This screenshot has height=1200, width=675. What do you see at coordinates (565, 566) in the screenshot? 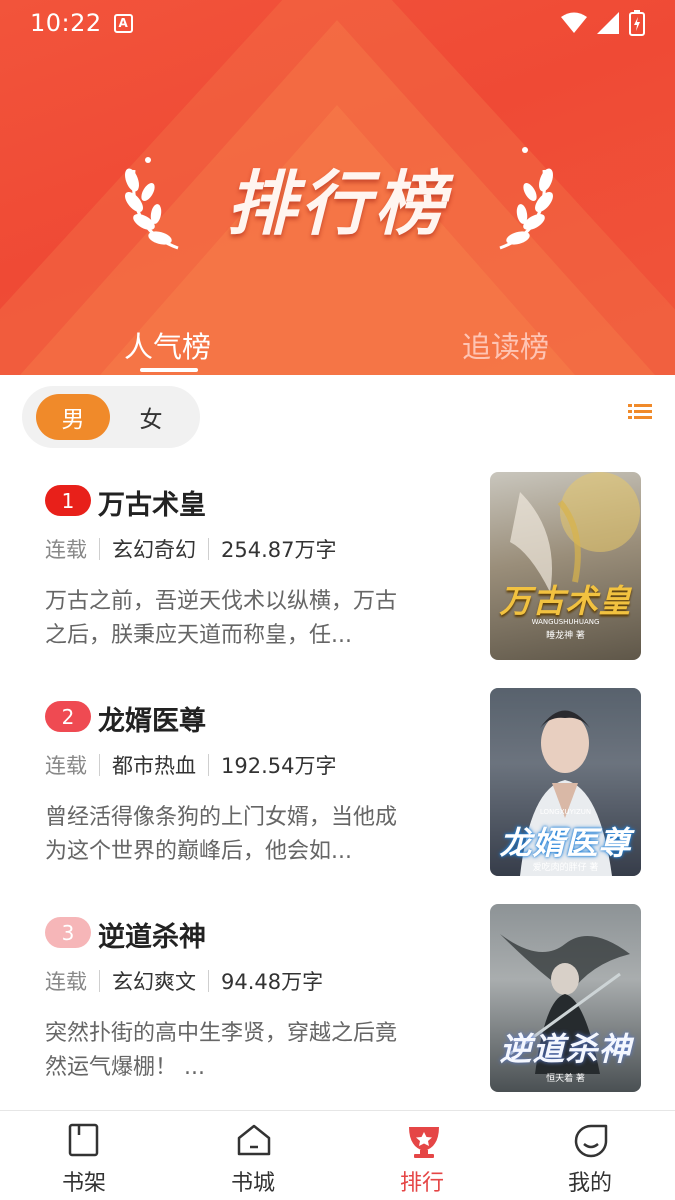
I see `book-cover: 万古术皇 WANGUSHUHUANG 睡龙神 著` at bounding box center [565, 566].